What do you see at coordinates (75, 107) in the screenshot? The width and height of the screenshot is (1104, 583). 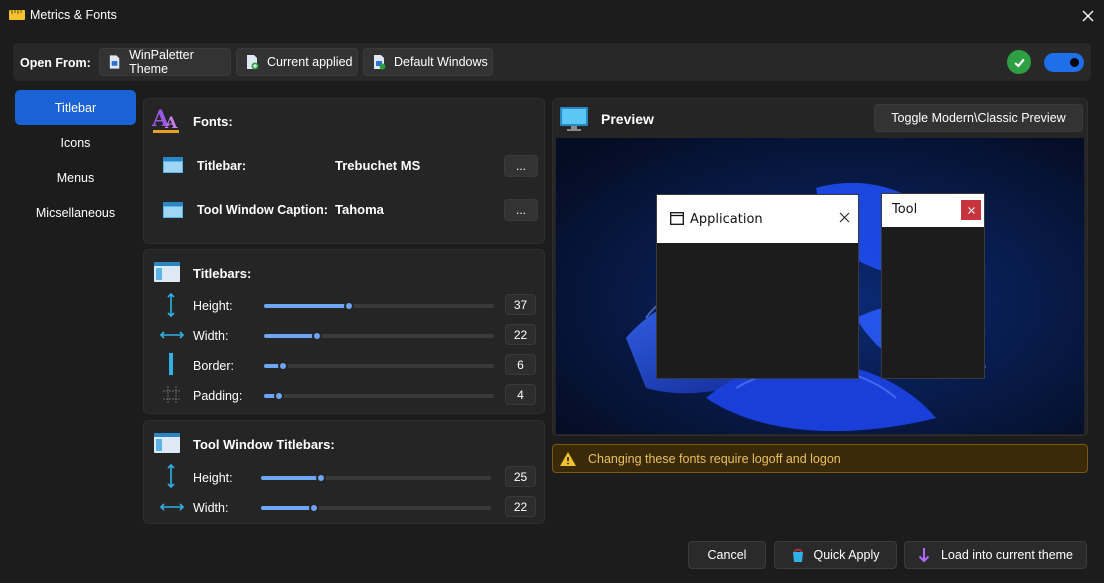 I see `nav-titlebar: Titlebar` at bounding box center [75, 107].